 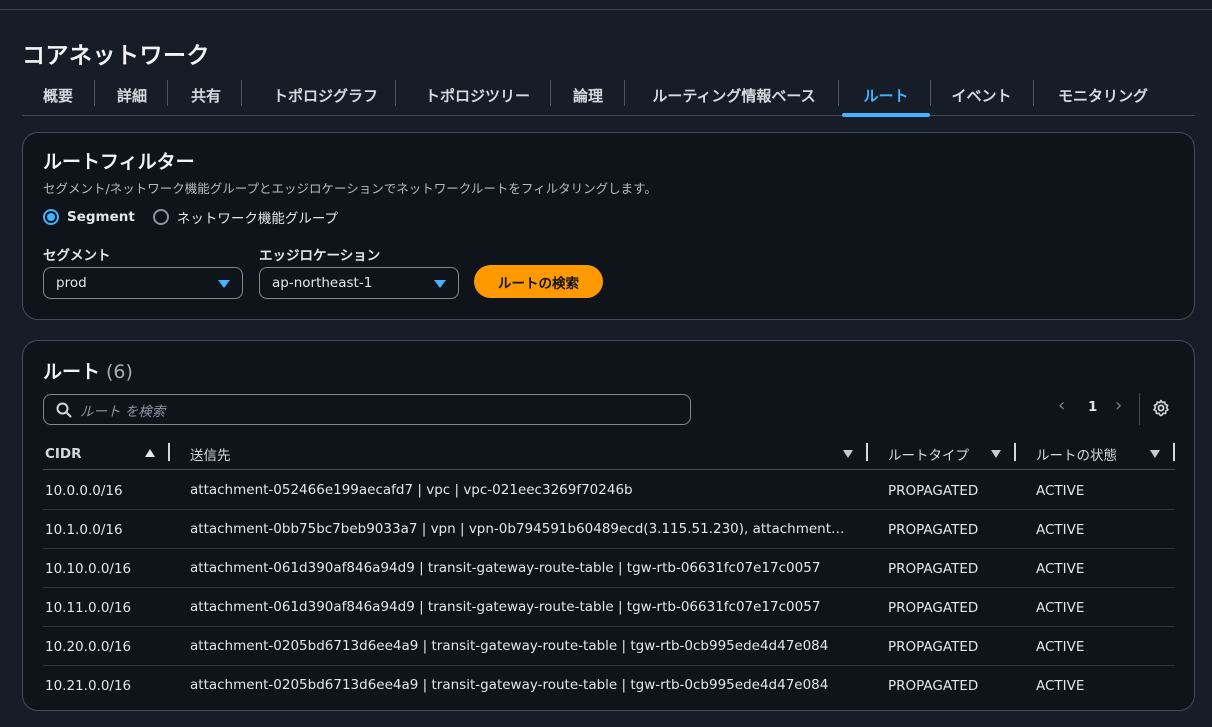 What do you see at coordinates (1103, 95) in the screenshot?
I see `tab-monitoring: モニタリング` at bounding box center [1103, 95].